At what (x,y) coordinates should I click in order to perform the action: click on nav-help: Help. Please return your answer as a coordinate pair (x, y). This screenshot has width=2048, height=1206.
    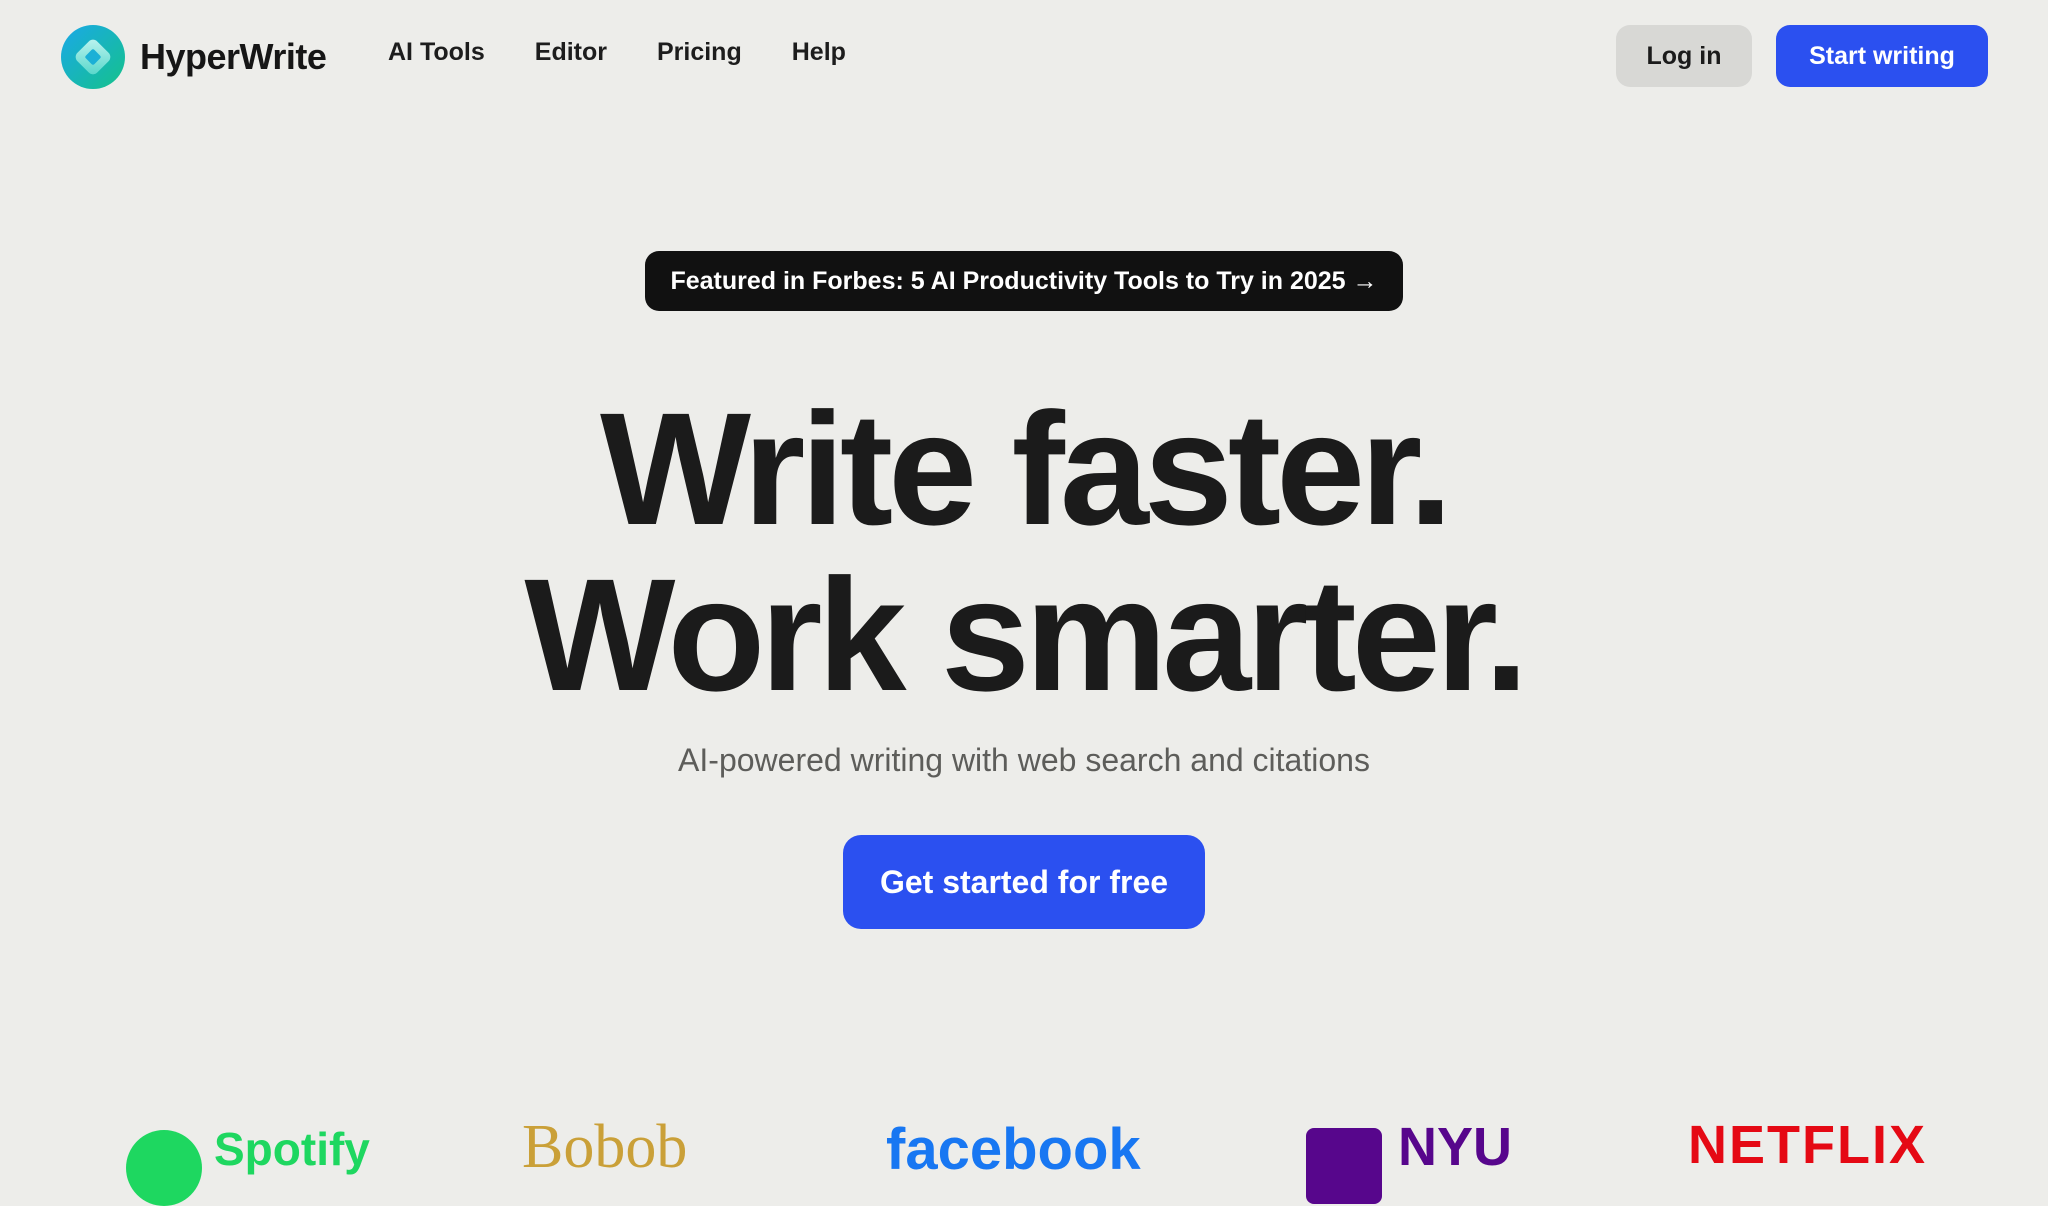
    Looking at the image, I should click on (819, 52).